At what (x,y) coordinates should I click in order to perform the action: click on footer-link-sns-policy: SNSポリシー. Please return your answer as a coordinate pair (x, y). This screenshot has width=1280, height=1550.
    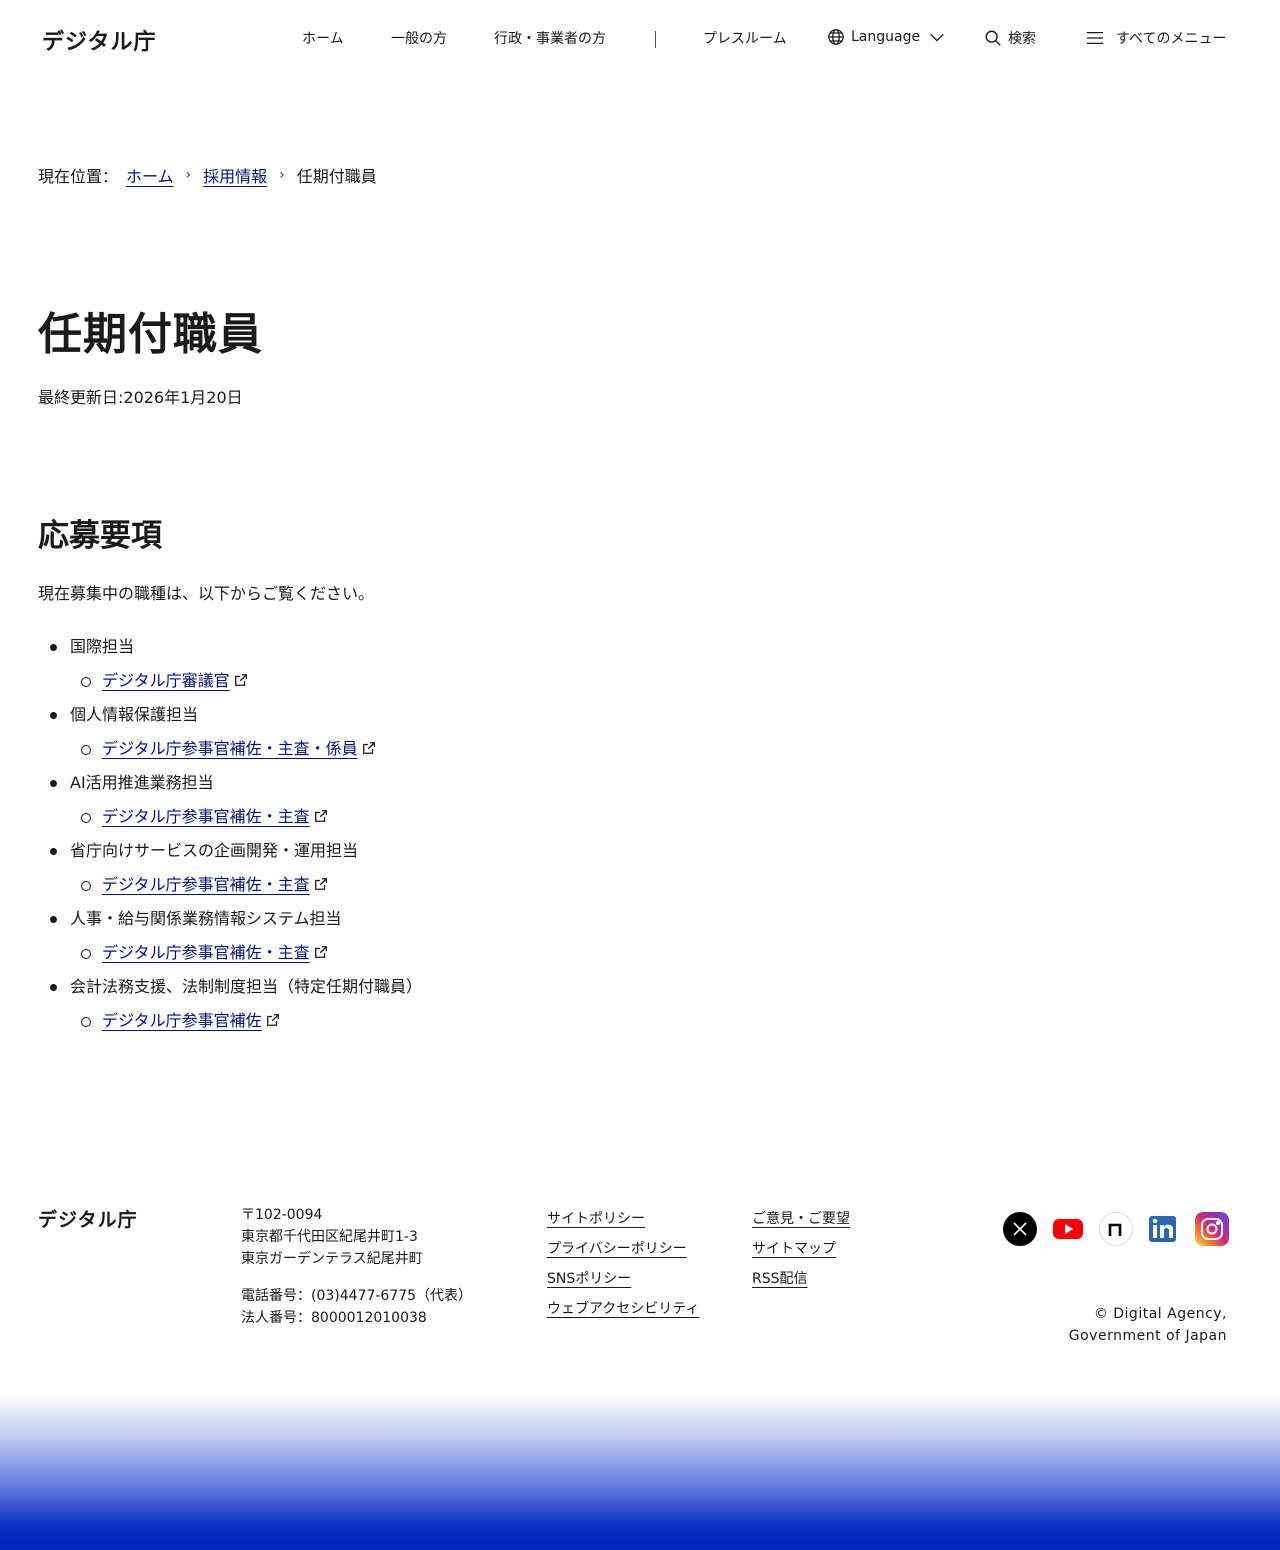
    Looking at the image, I should click on (589, 1279).